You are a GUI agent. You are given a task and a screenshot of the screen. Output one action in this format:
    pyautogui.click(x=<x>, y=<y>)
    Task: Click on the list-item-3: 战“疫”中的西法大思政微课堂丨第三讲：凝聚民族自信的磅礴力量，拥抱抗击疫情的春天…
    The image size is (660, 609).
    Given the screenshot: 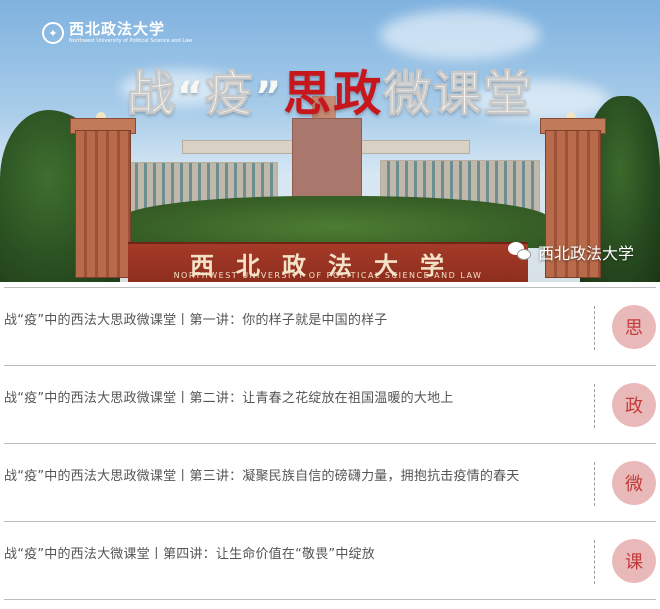 What is the action you would take?
    pyautogui.click(x=330, y=483)
    